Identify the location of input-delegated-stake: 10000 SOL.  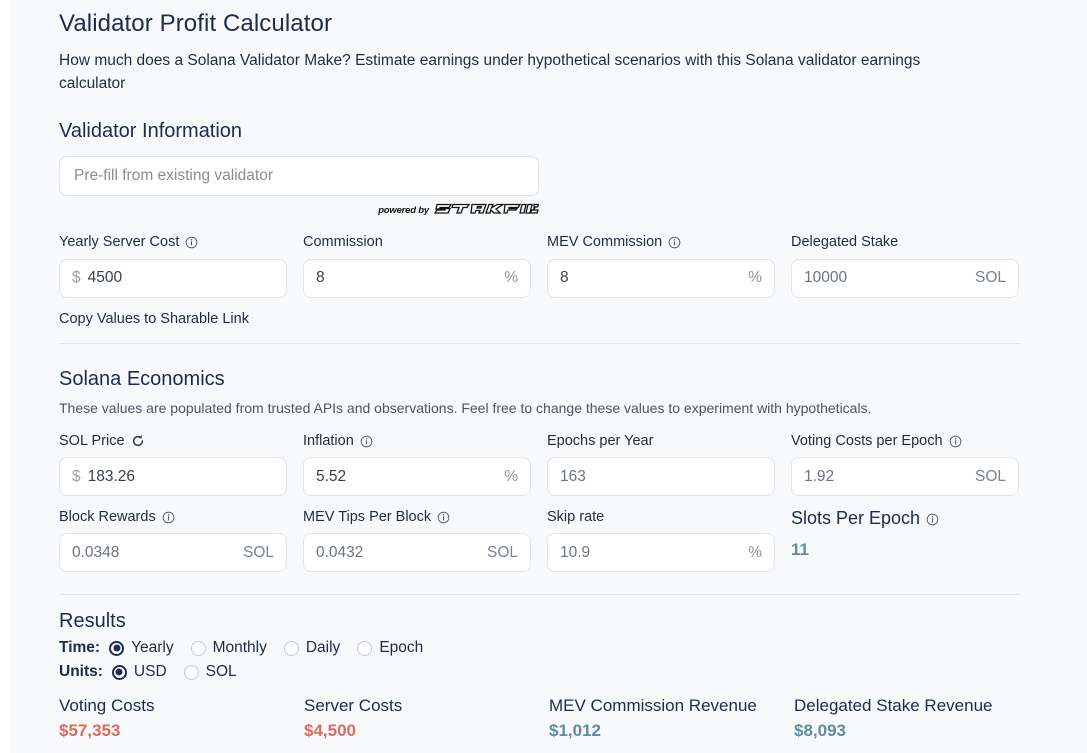
(905, 278).